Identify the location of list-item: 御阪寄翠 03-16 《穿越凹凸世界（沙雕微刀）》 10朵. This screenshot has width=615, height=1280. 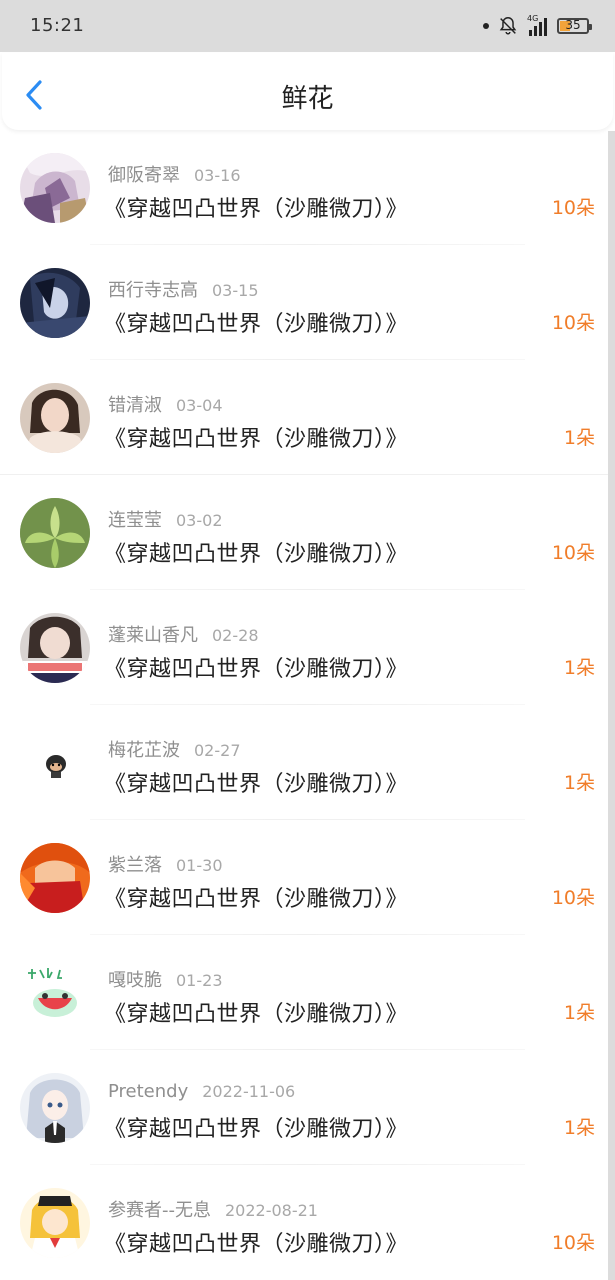
(304, 187).